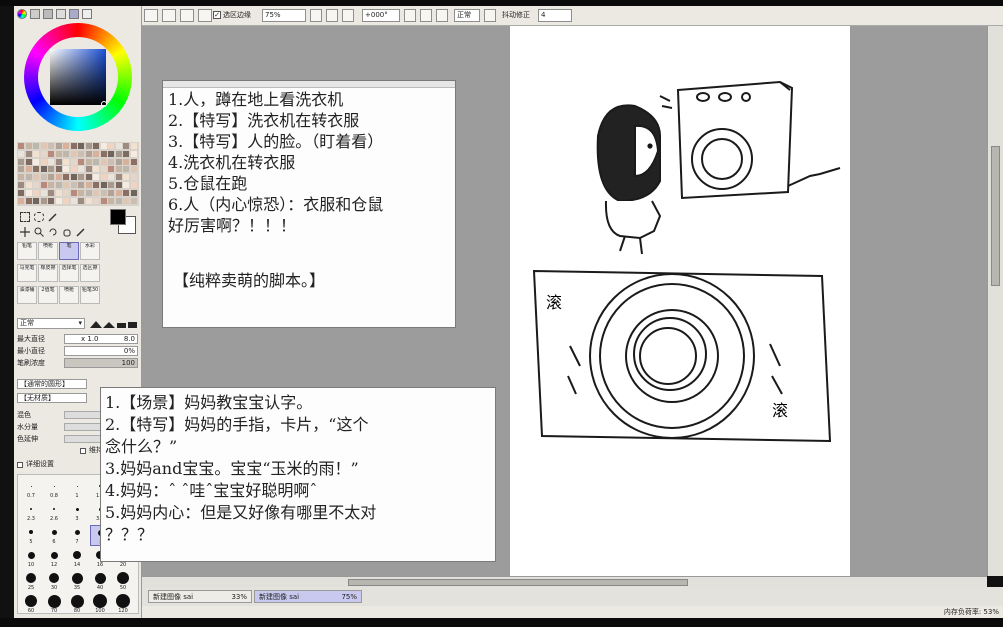 The width and height of the screenshot is (1003, 627). I want to click on keep-opacity-checkbox, so click(83, 451).